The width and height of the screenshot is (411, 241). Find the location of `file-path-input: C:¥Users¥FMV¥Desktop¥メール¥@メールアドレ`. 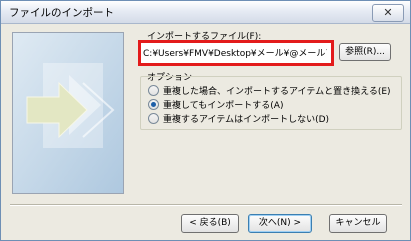

file-path-input: C:¥Users¥FMV¥Desktop¥メール¥@メールアドレ is located at coordinates (236, 53).